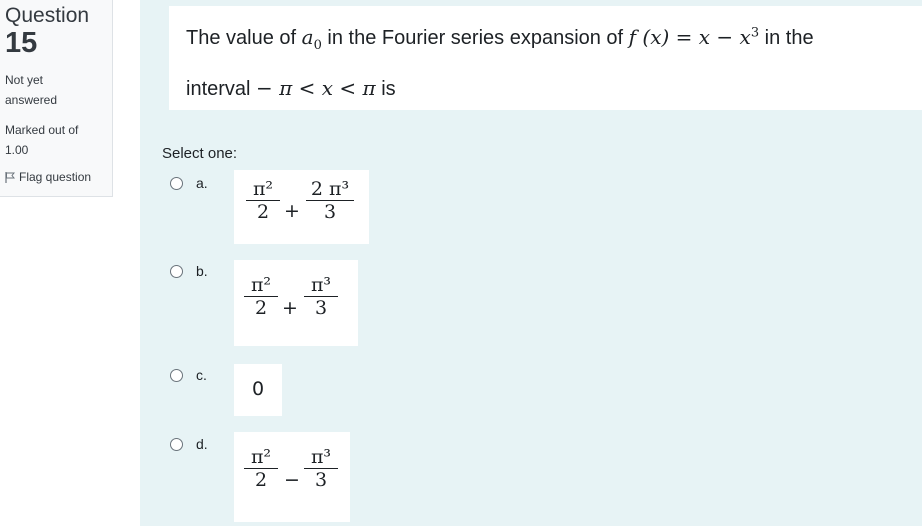 The image size is (922, 526). I want to click on radio-option-c, so click(176, 375).